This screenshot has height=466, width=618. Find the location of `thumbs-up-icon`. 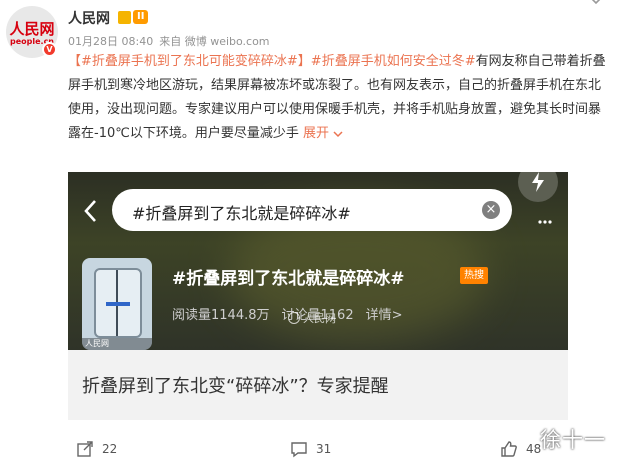

thumbs-up-icon is located at coordinates (509, 449).